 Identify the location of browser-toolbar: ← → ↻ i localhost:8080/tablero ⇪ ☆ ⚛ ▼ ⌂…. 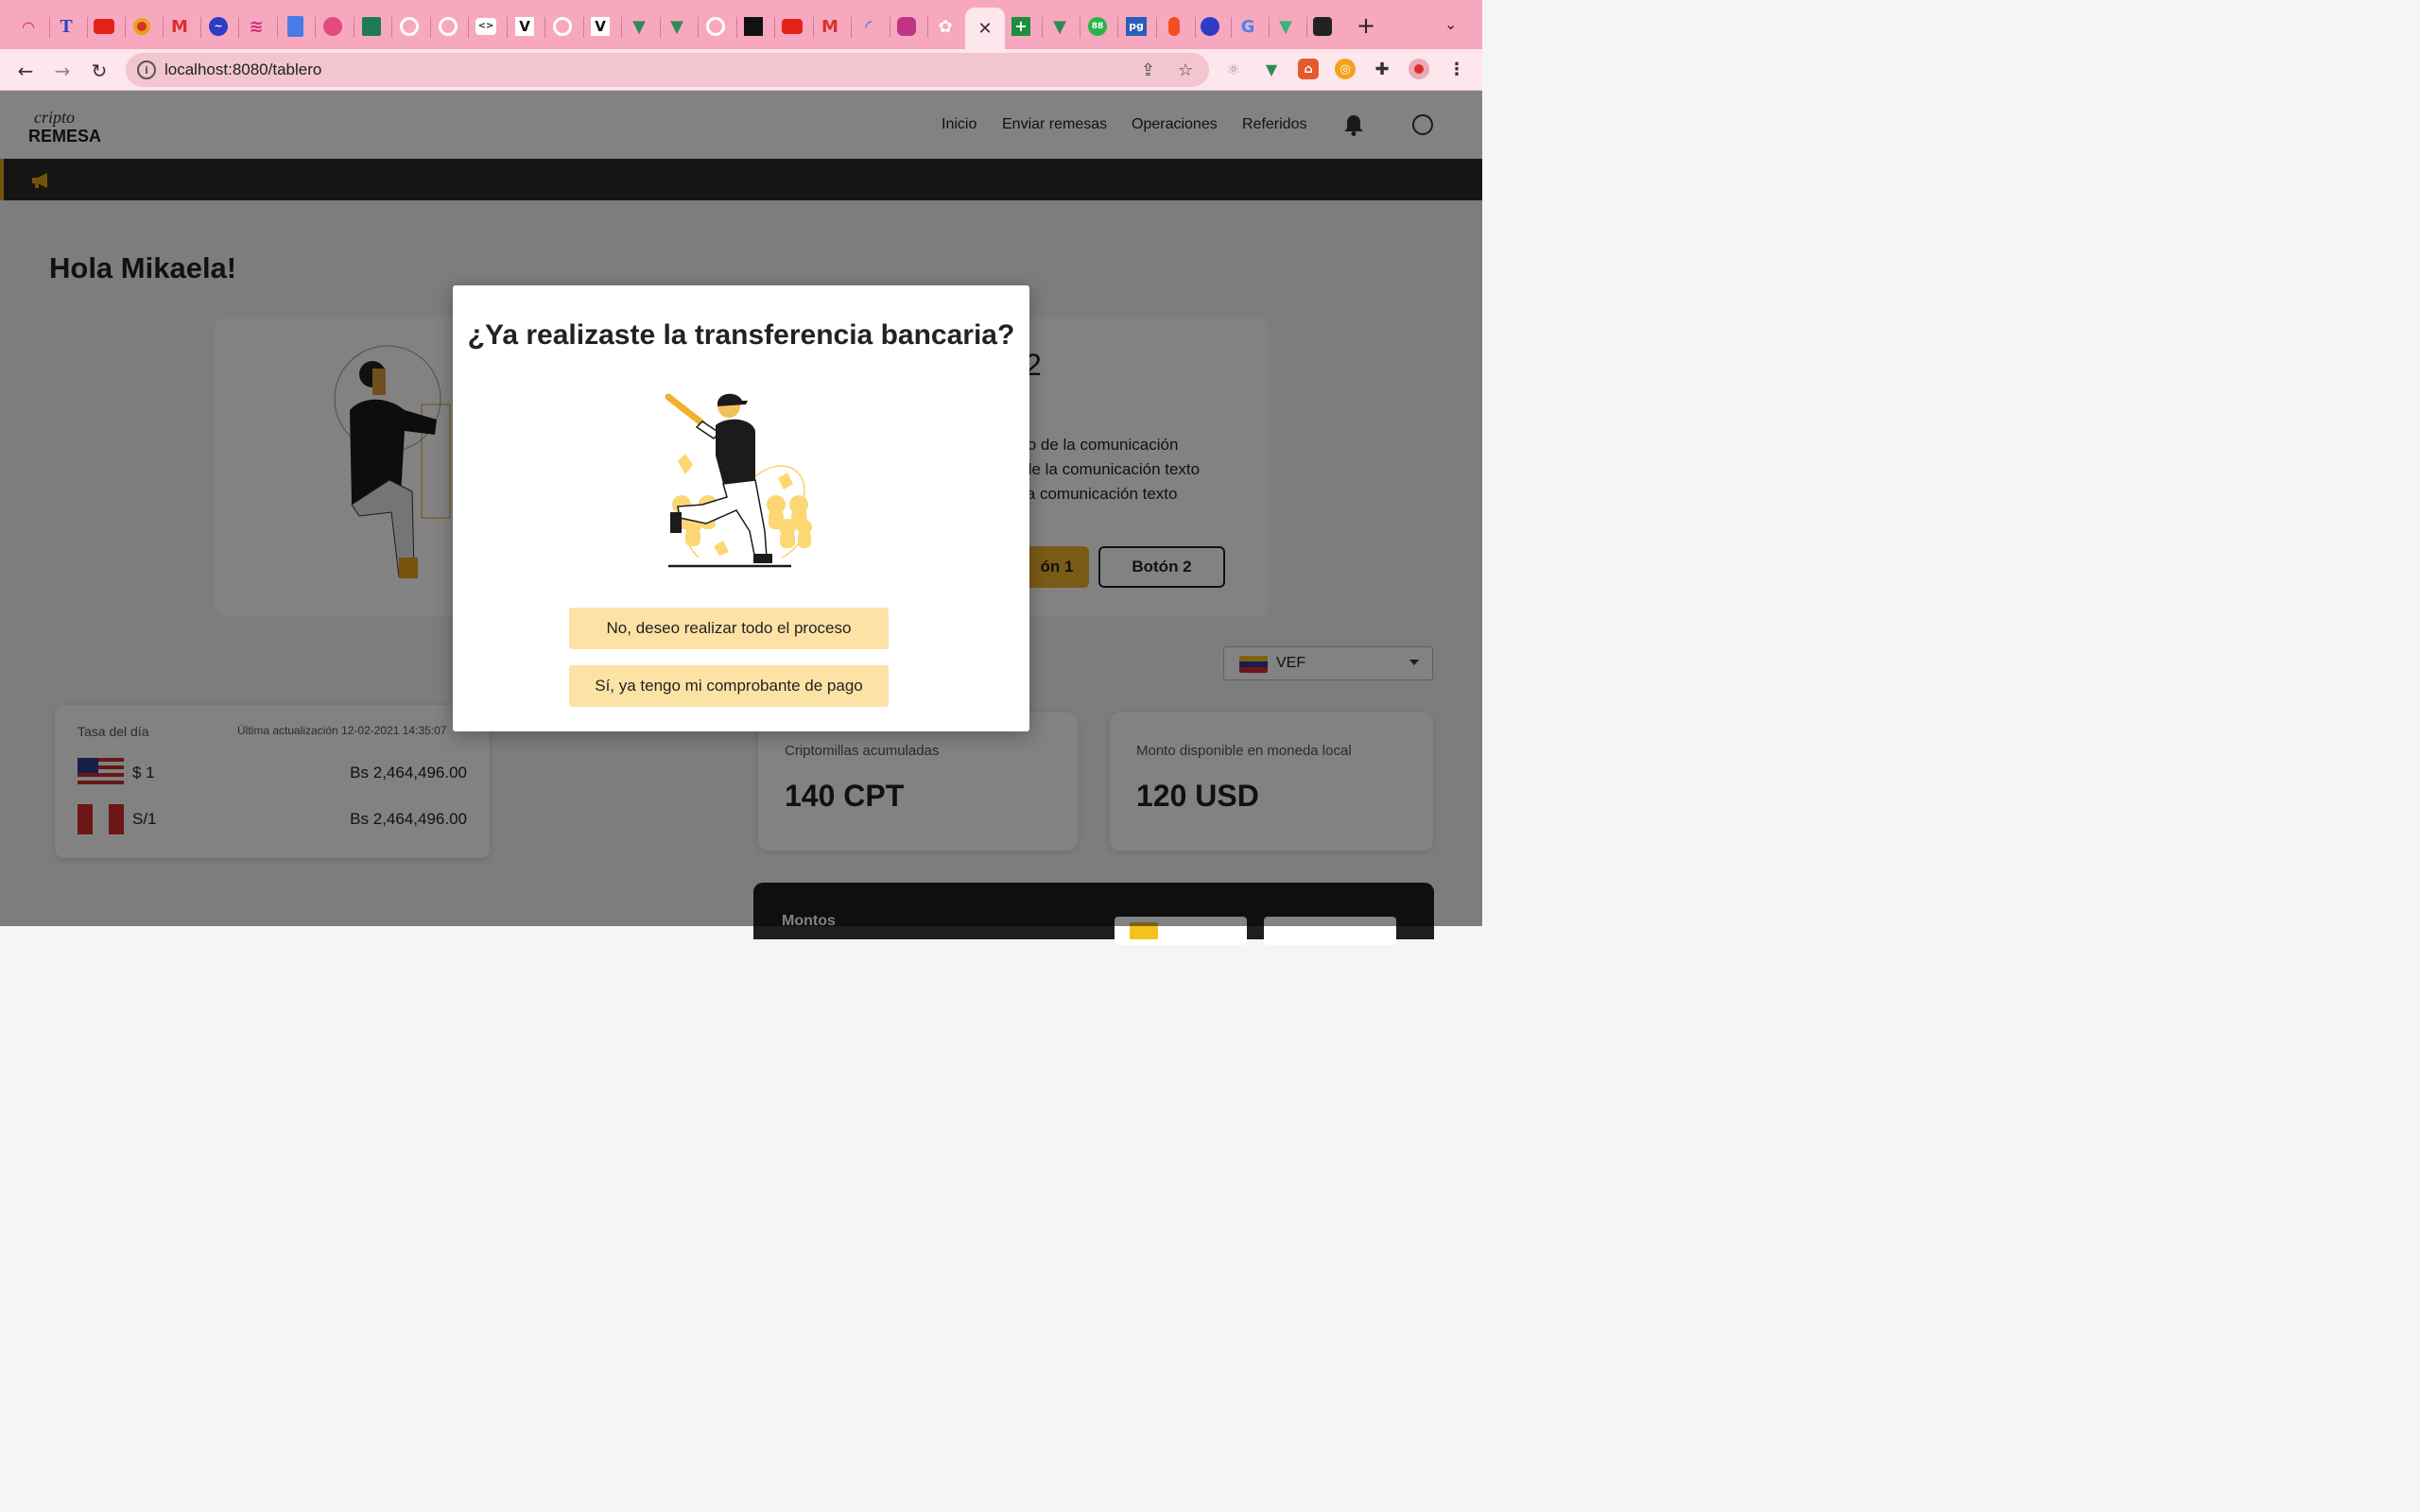
(741, 70).